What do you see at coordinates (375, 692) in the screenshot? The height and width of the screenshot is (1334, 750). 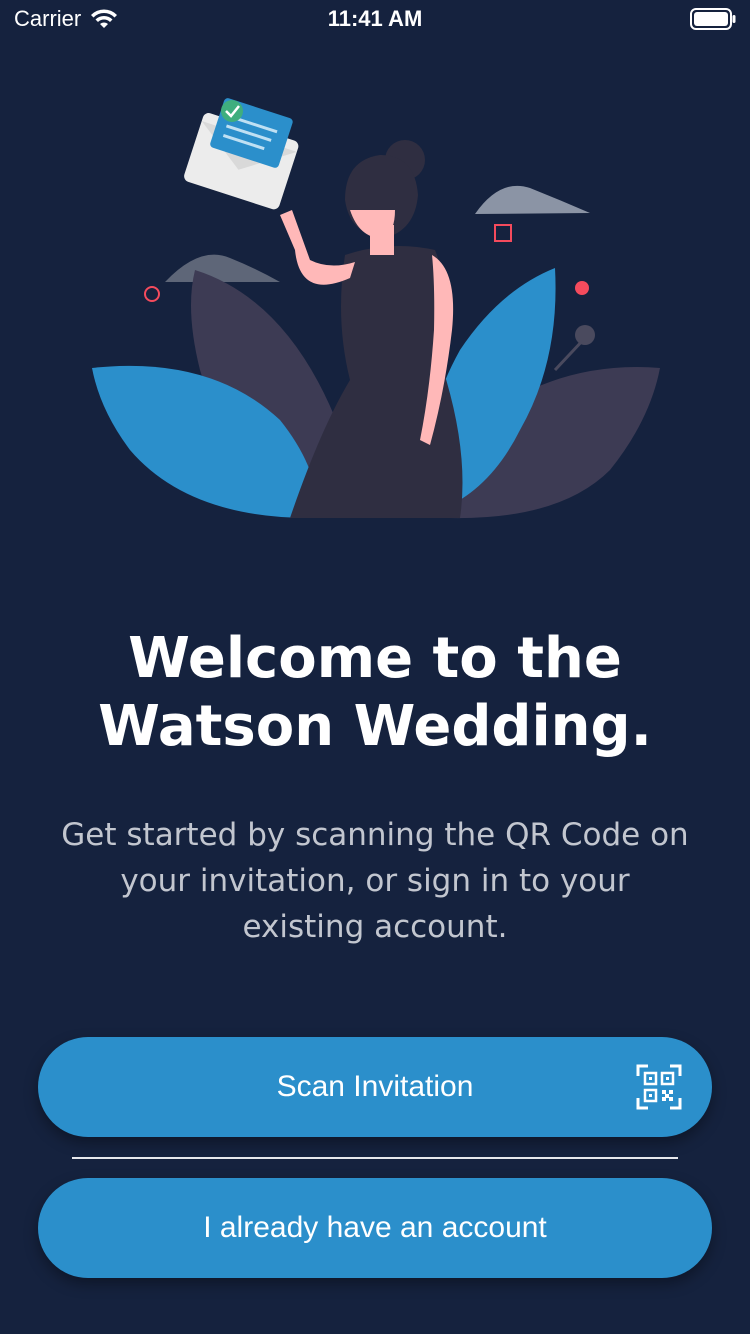 I see `welcome-title: Welcome to the Watson Wedding.` at bounding box center [375, 692].